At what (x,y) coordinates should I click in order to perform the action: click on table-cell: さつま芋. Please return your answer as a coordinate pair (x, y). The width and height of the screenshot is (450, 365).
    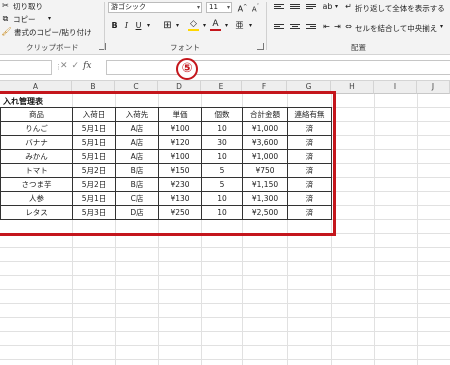
    Looking at the image, I should click on (36, 184).